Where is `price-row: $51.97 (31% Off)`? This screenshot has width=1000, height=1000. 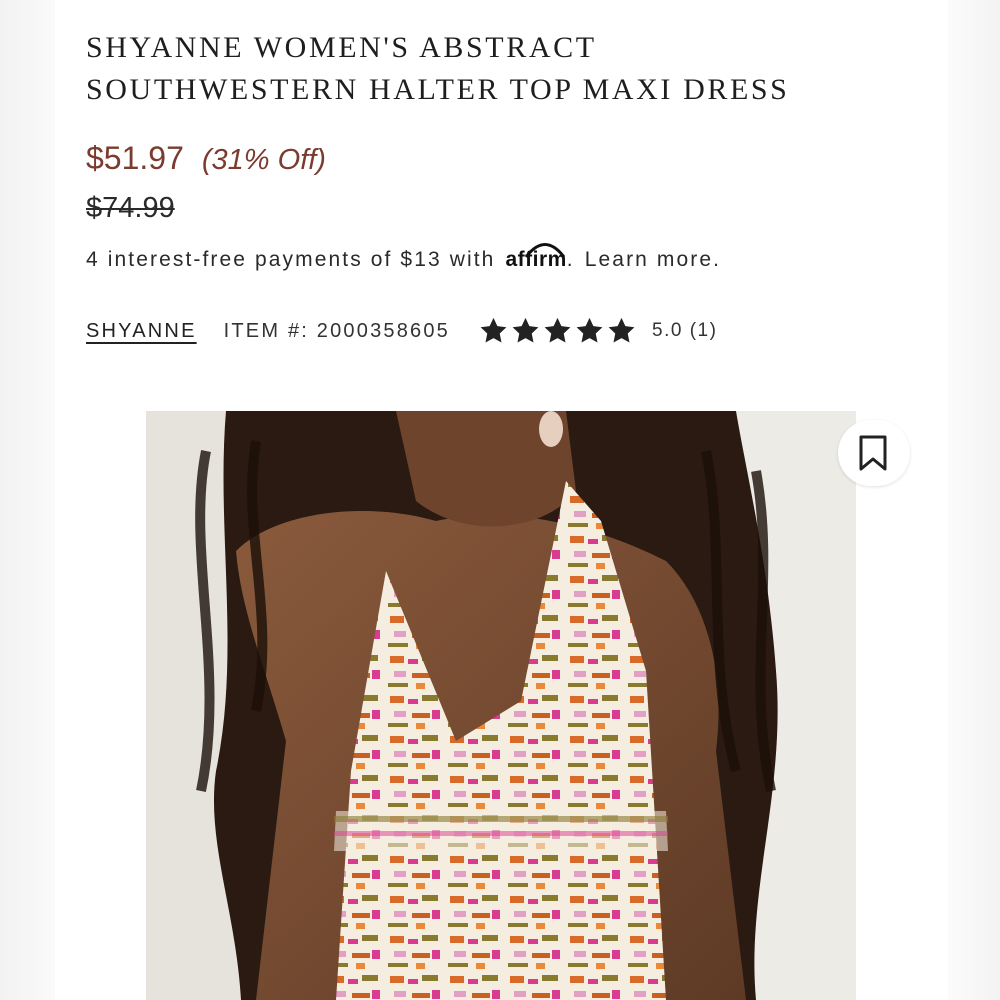 price-row: $51.97 (31% Off) is located at coordinates (206, 162).